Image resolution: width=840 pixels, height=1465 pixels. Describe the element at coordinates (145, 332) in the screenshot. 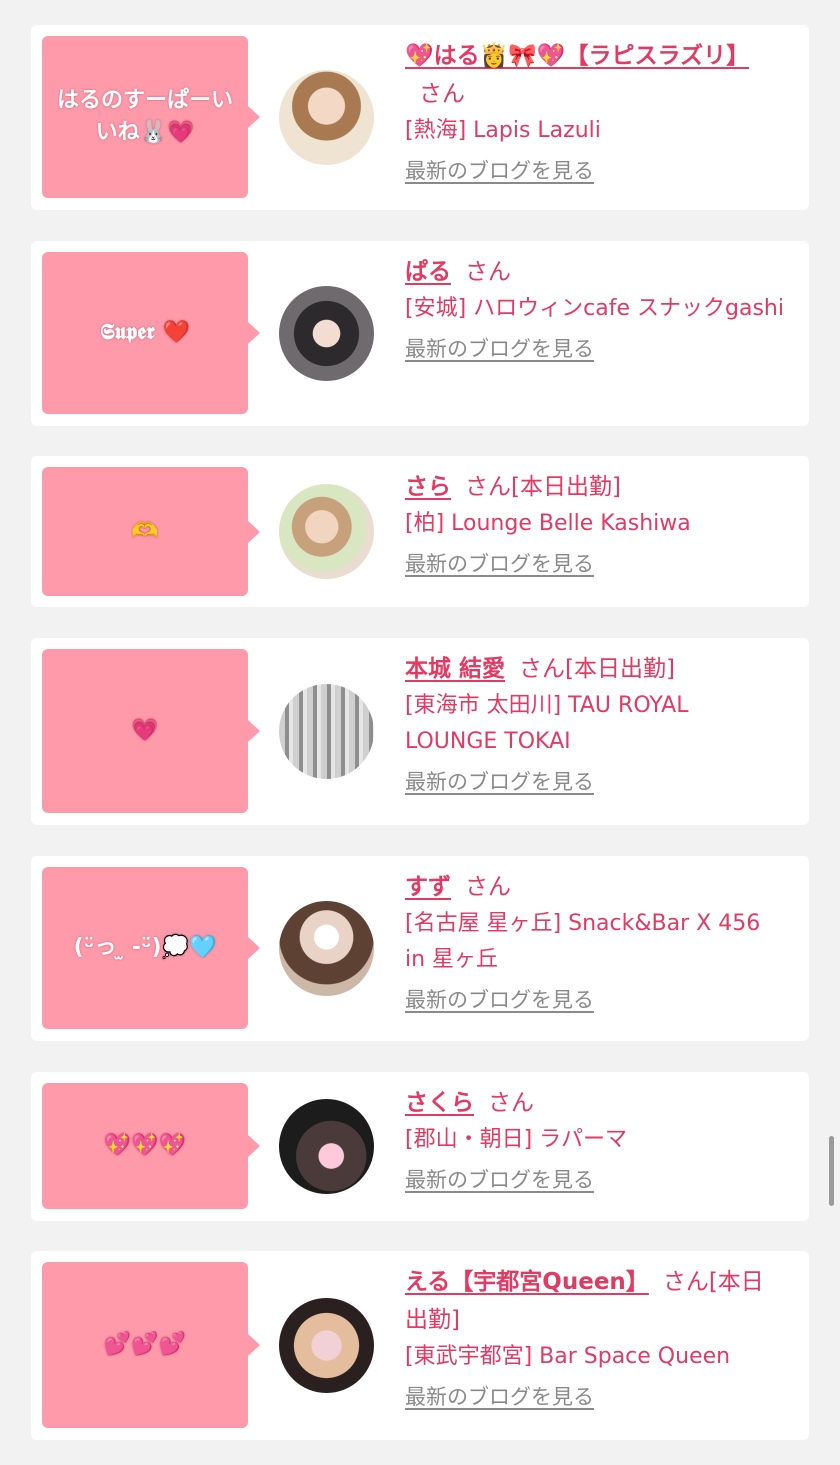

I see `message-text: 𝕾𝖚𝖕𝖊𝖗 ❤️` at that location.